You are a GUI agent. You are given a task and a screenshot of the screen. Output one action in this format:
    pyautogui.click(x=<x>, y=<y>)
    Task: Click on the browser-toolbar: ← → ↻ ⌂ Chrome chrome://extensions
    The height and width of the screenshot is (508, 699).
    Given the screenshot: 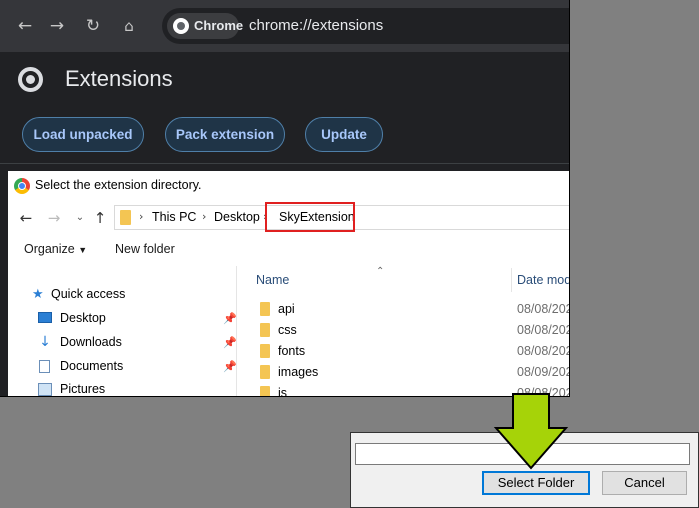 What is the action you would take?
    pyautogui.click(x=284, y=26)
    